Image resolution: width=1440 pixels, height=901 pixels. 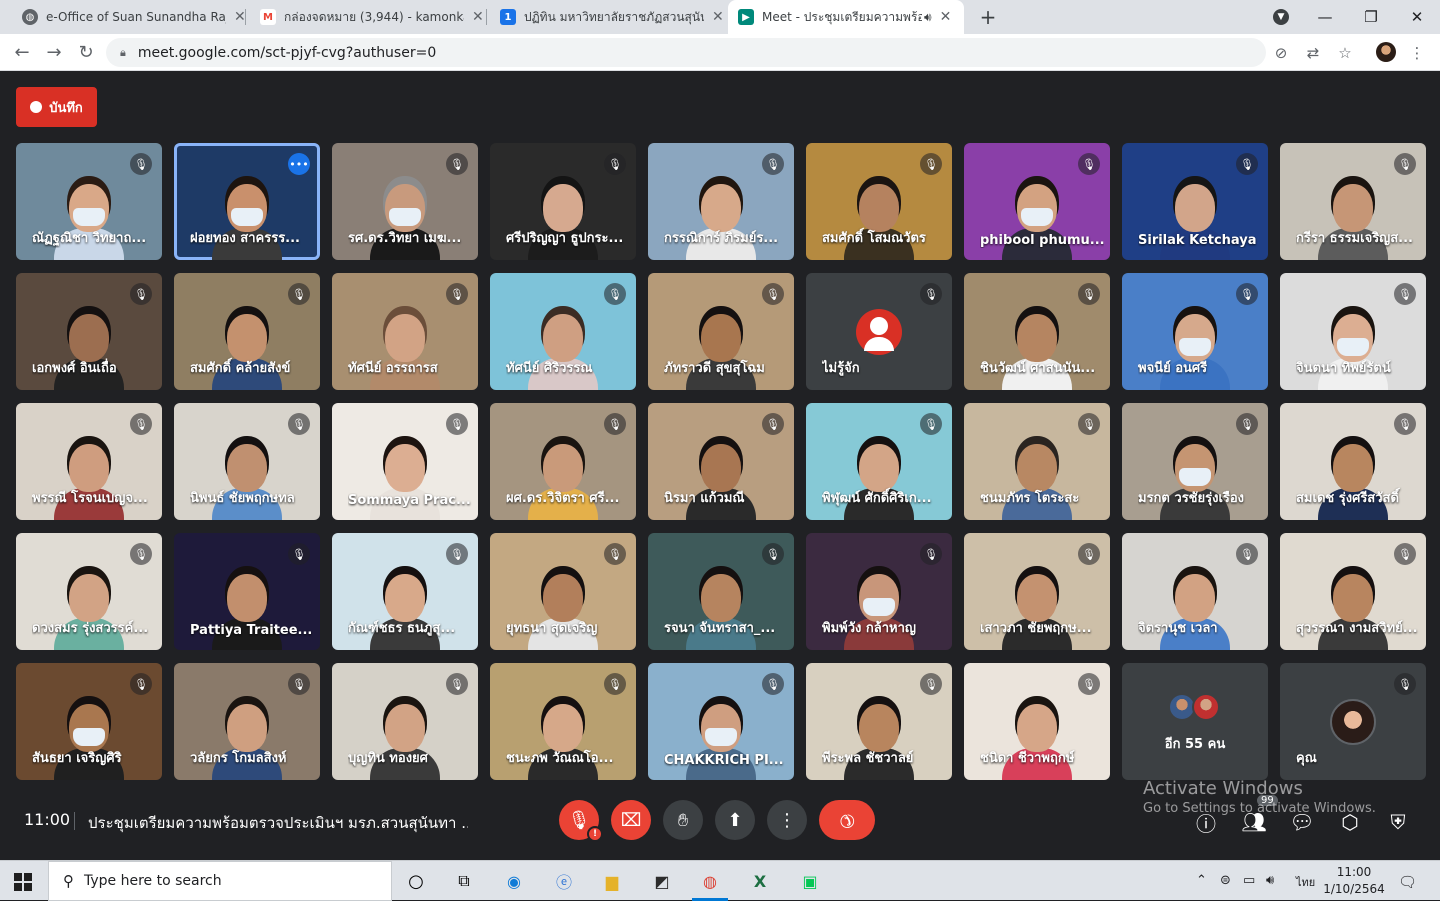 What do you see at coordinates (220, 881) in the screenshot?
I see `taskbar-search-input: ⚲ Type here to search` at bounding box center [220, 881].